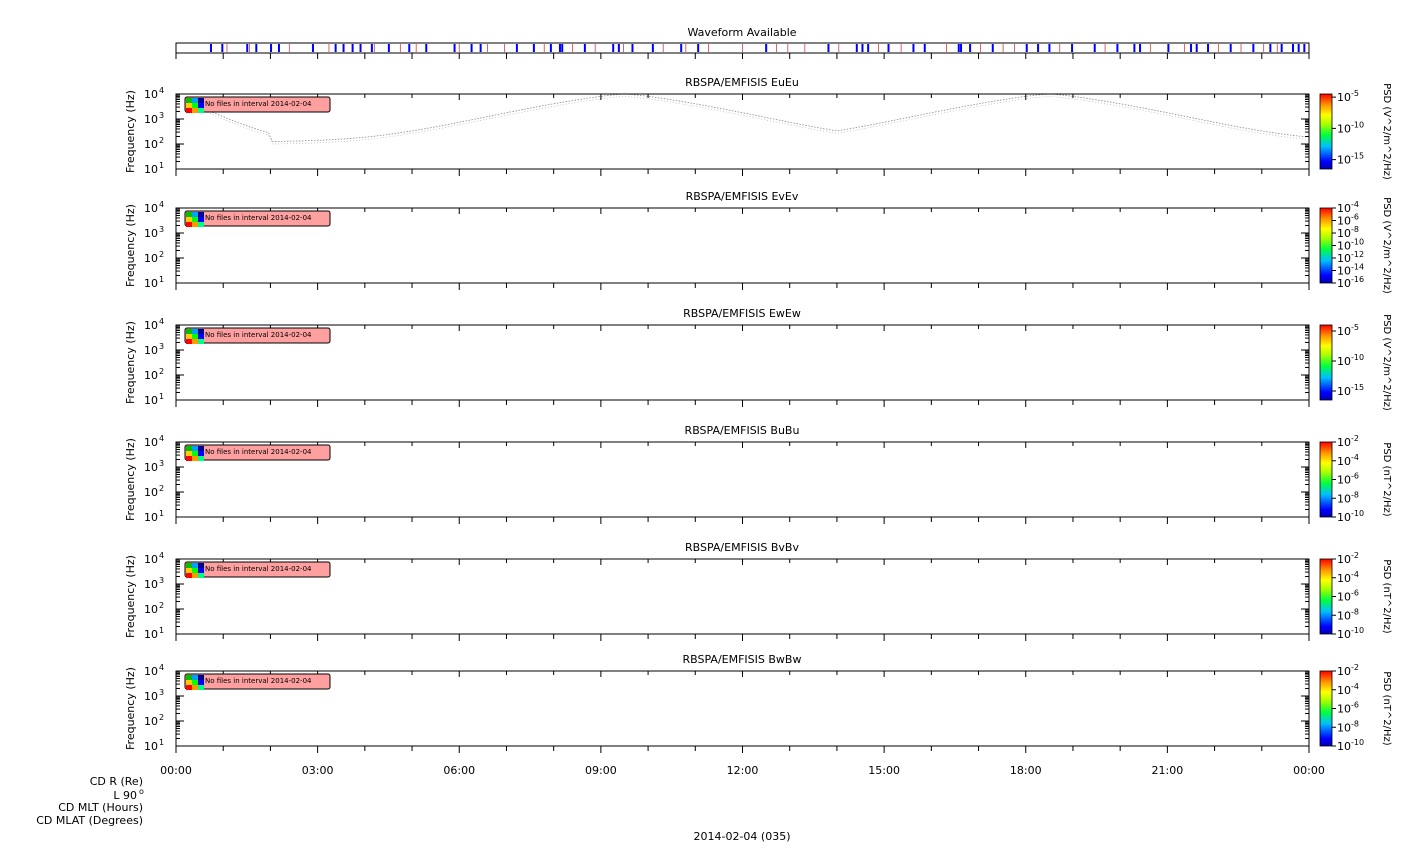 Image resolution: width=1408 pixels, height=859 pixels. Describe the element at coordinates (318, 770) in the screenshot. I see `time-tick-label-1: 03:00` at that location.